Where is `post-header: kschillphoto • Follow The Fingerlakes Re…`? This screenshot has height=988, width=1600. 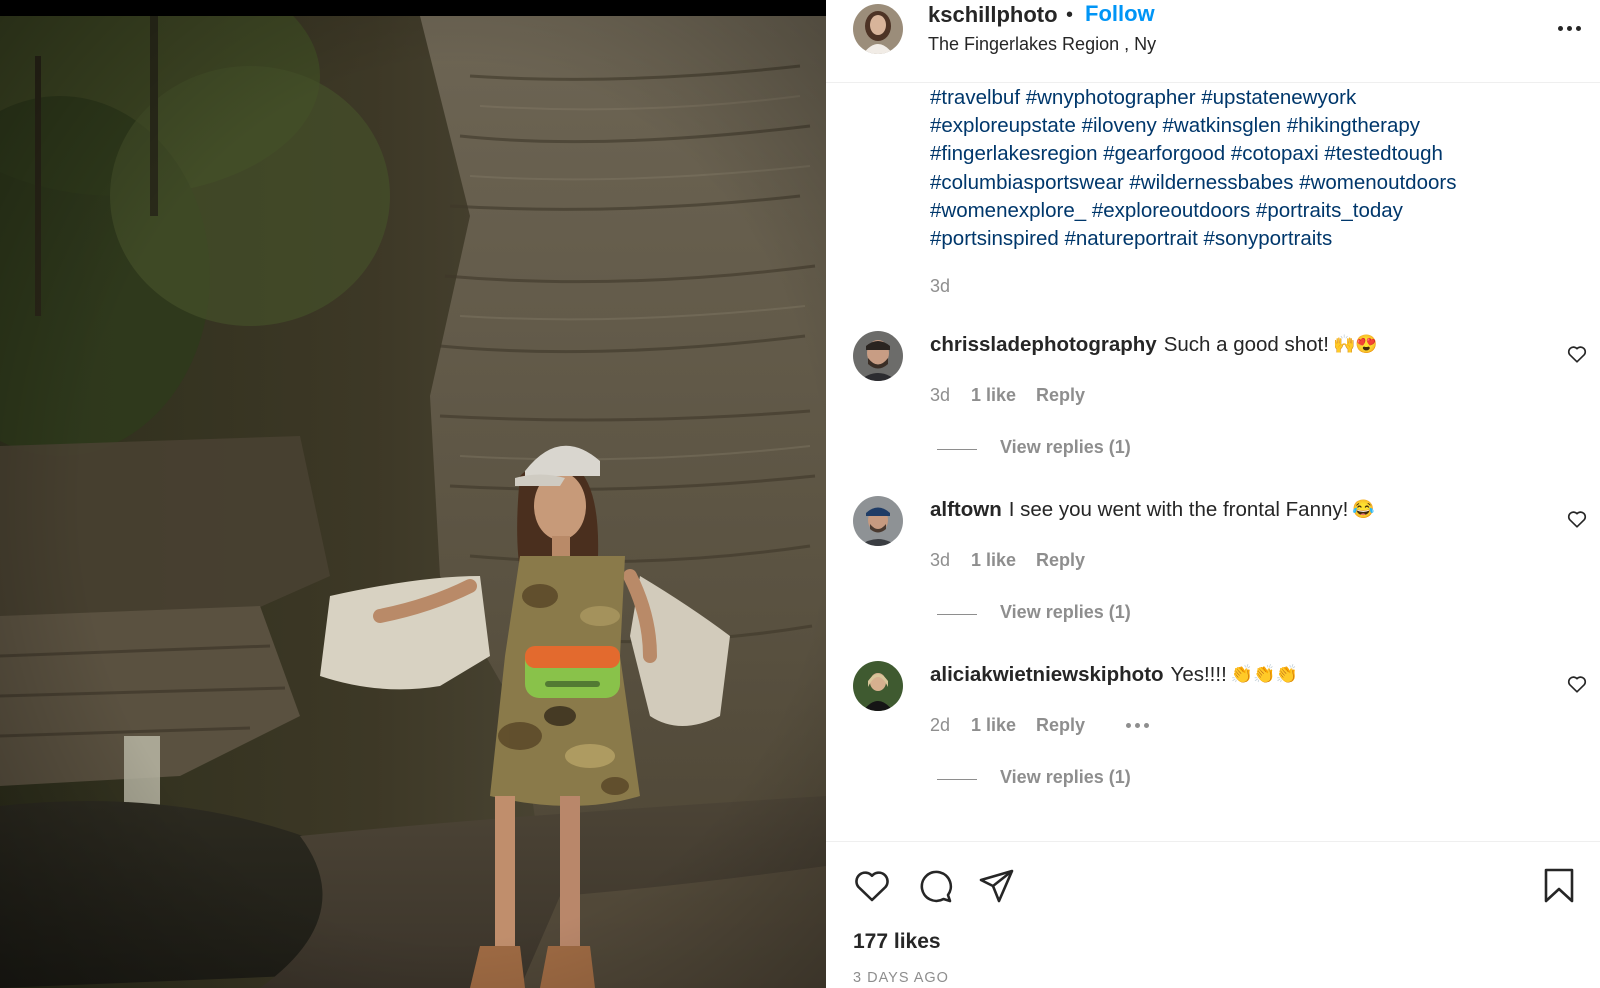
post-header: kschillphoto • Follow The Fingerlakes Re… is located at coordinates (1213, 41).